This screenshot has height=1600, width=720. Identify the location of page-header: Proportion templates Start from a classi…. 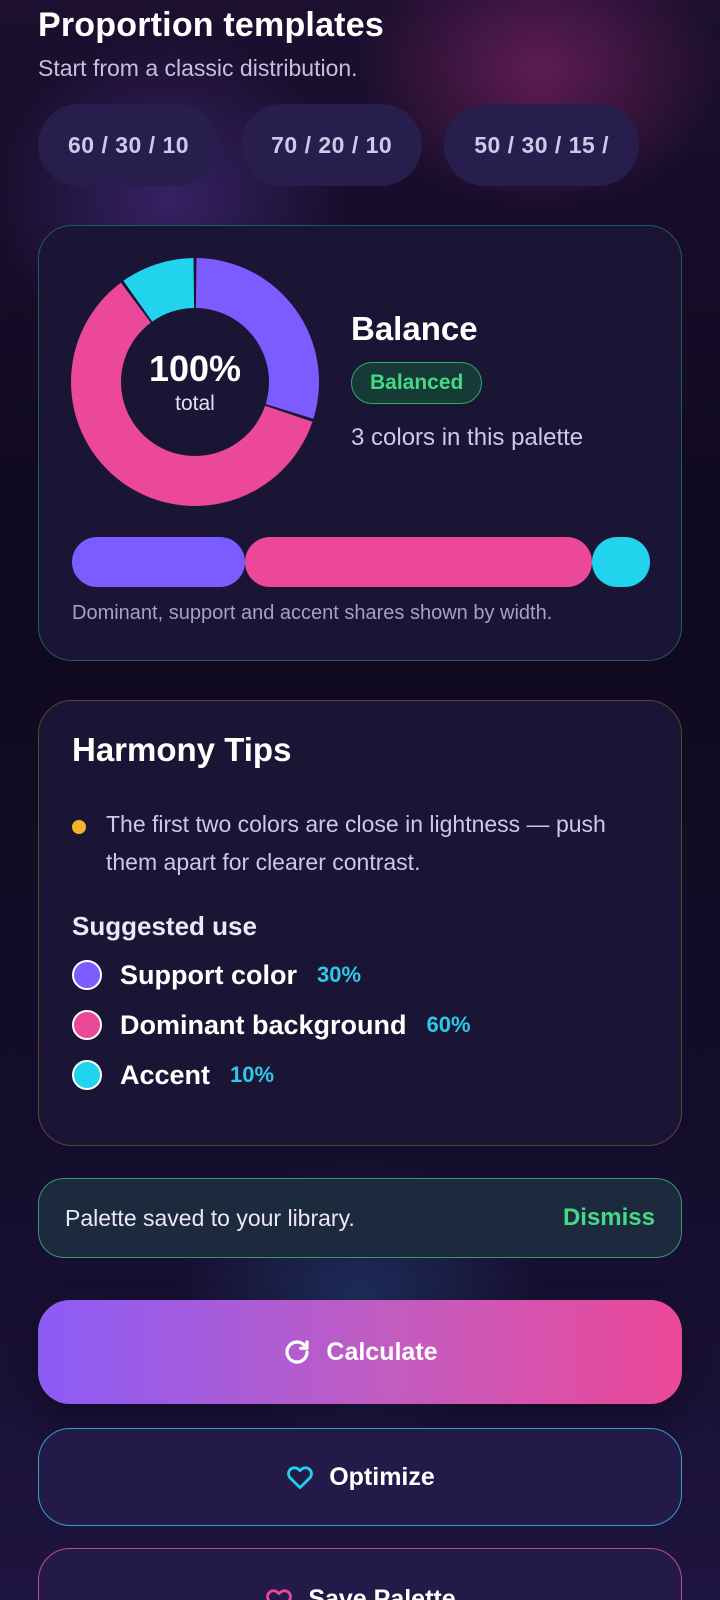
(211, 44).